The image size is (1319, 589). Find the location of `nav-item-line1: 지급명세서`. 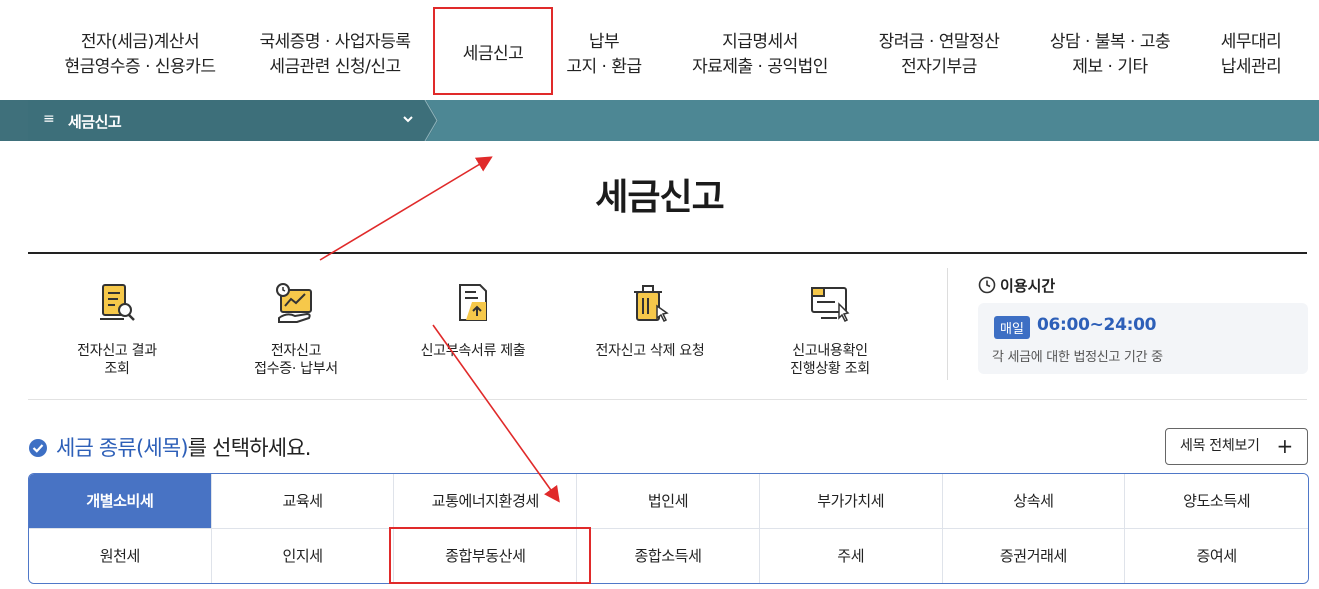

nav-item-line1: 지급명세서 is located at coordinates (760, 42).